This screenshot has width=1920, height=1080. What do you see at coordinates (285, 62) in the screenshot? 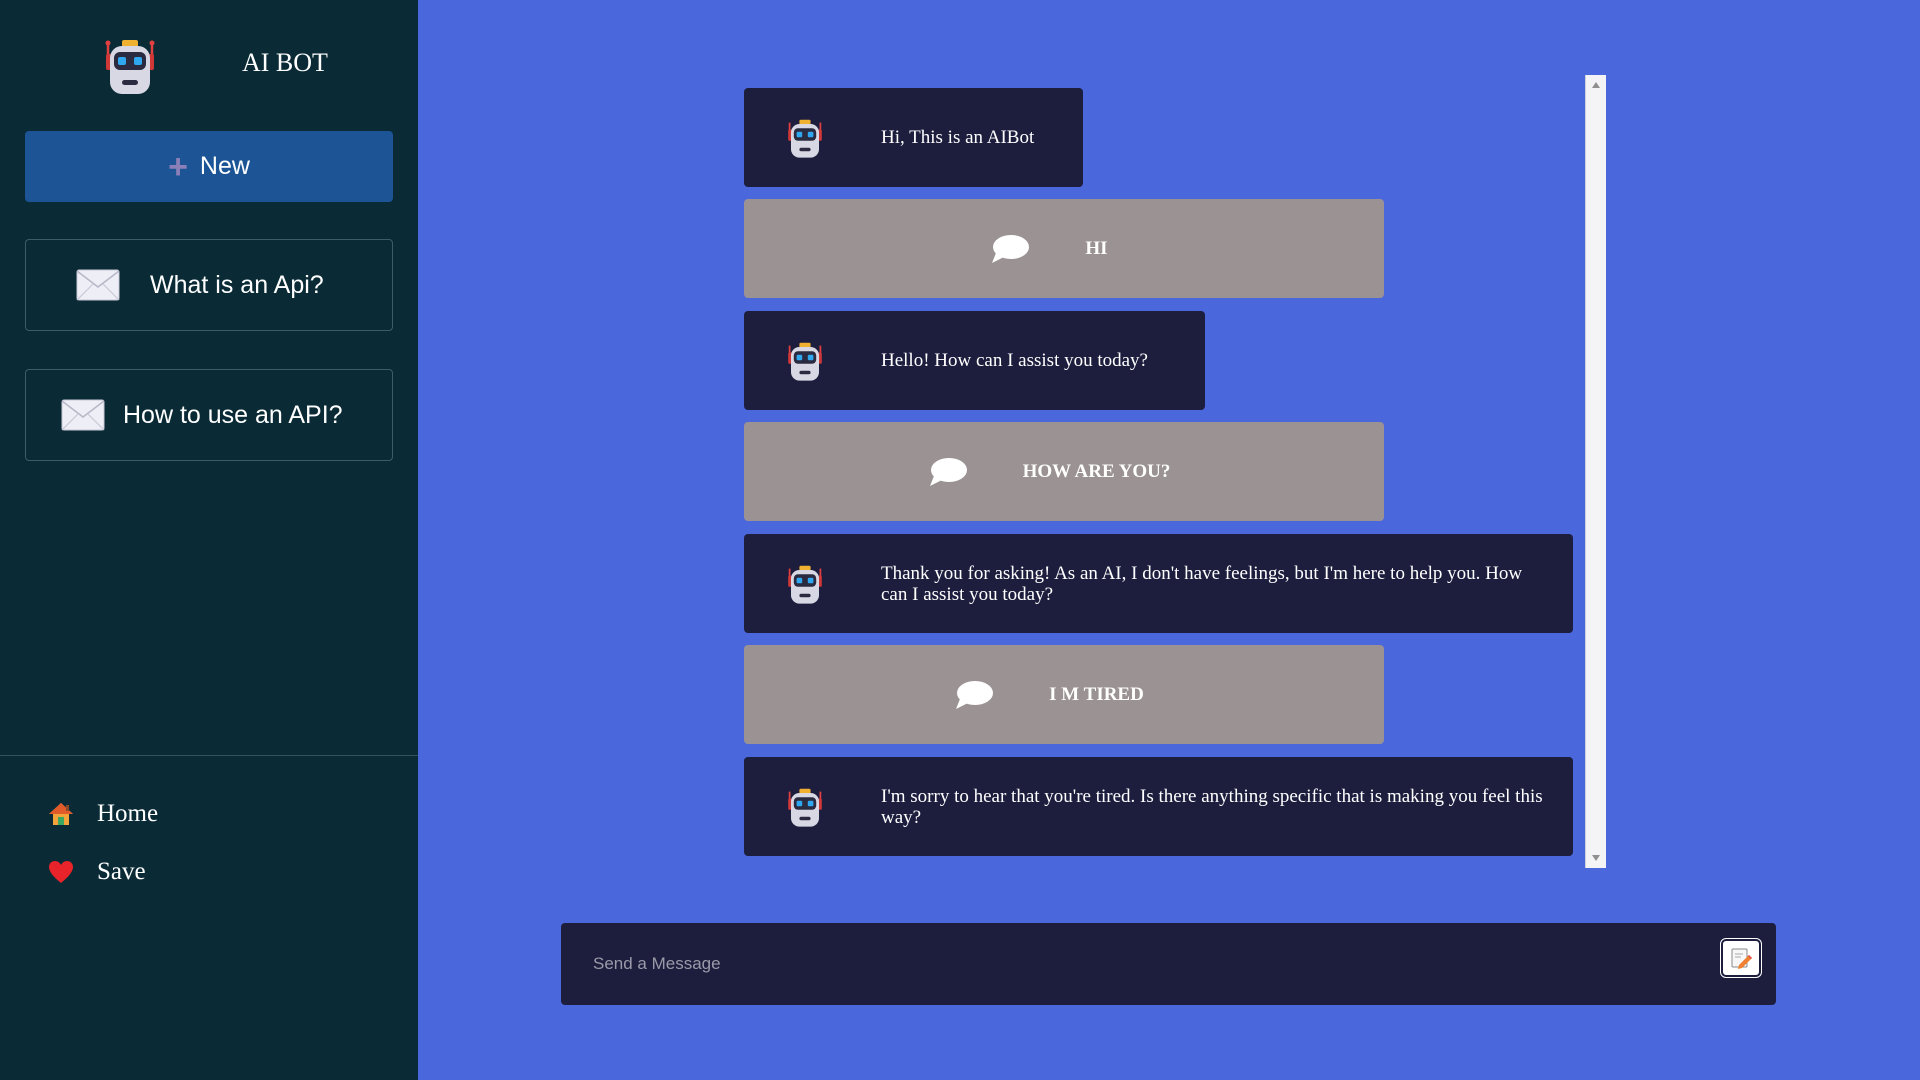
I see `app-title: AI BOT` at bounding box center [285, 62].